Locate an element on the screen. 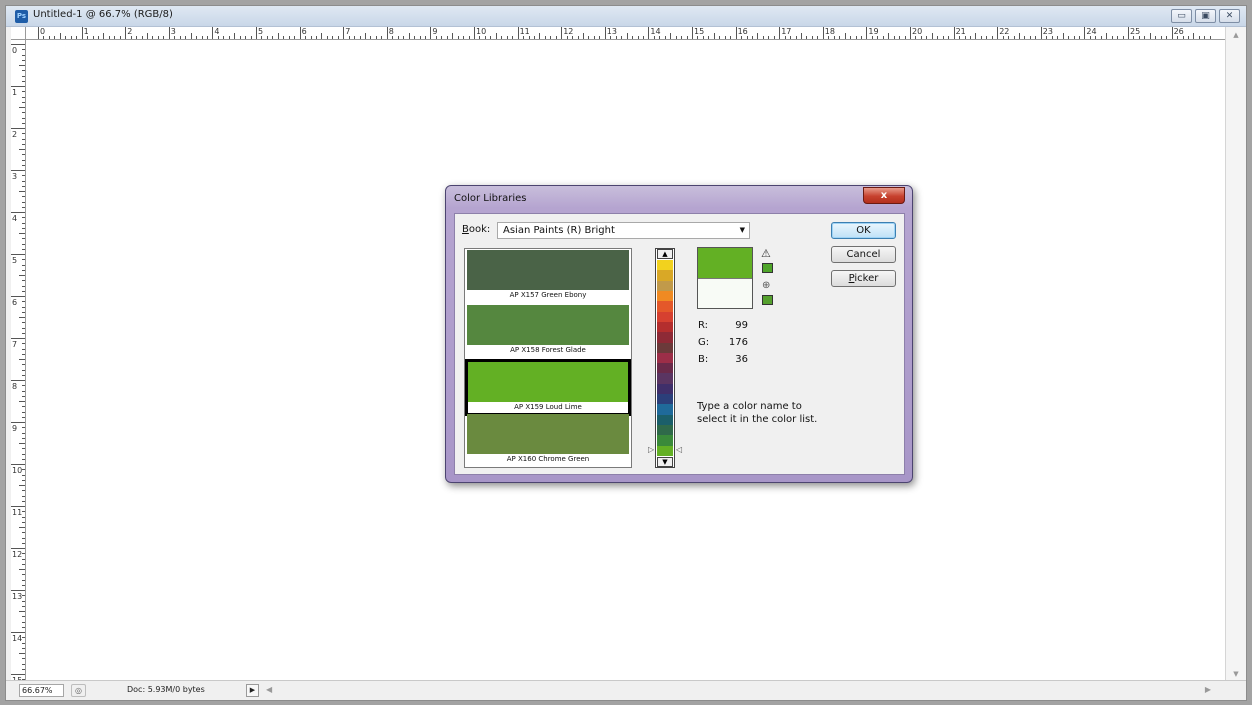  ok-button: OK is located at coordinates (863, 230).